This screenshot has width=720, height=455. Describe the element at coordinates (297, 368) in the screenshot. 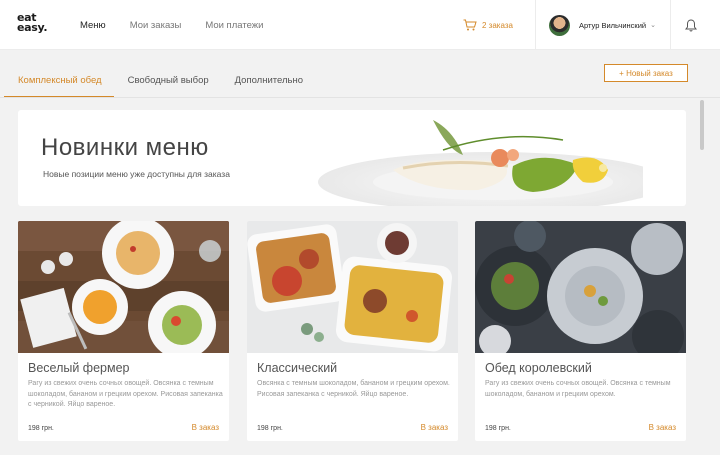

I see `meal-title: Классический` at that location.